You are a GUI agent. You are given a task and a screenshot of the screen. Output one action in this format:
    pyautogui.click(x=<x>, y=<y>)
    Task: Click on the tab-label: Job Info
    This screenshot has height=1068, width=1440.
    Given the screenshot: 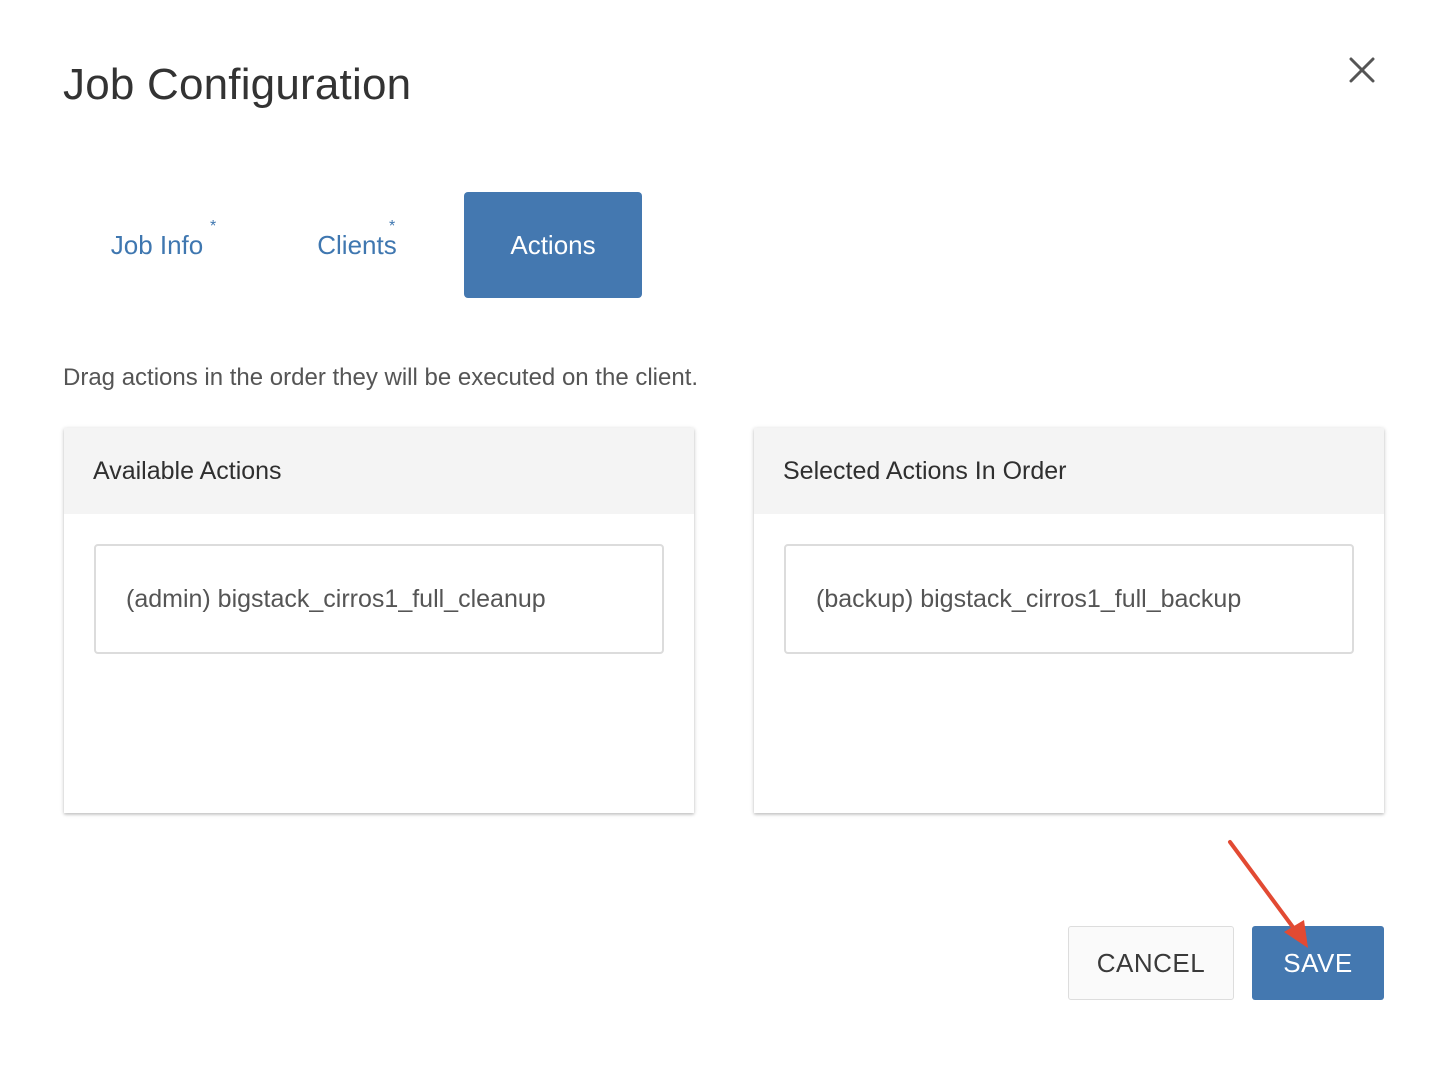 What is the action you would take?
    pyautogui.click(x=157, y=244)
    